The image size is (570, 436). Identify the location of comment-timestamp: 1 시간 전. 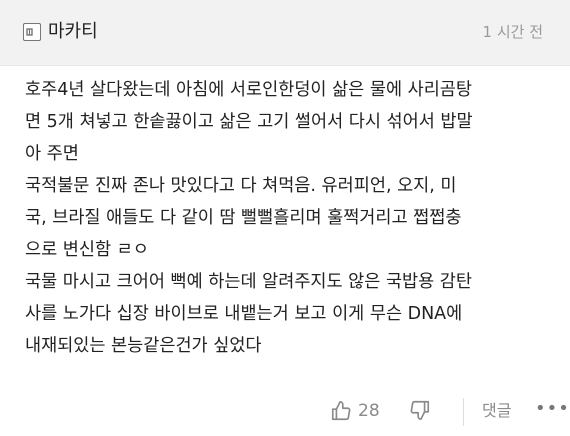
(512, 32).